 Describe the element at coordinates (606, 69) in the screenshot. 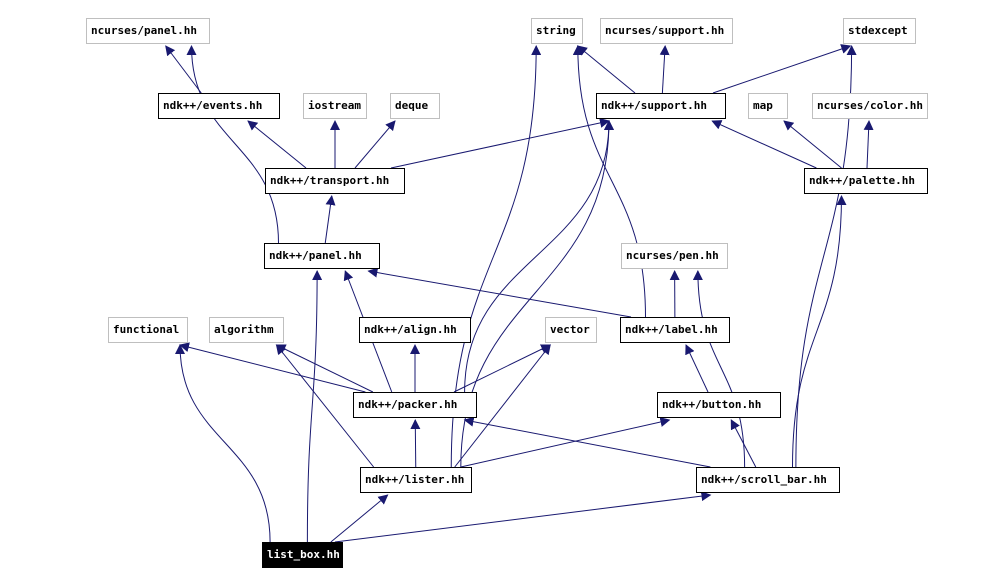

I see `edge-ndk-support-to-string` at that location.